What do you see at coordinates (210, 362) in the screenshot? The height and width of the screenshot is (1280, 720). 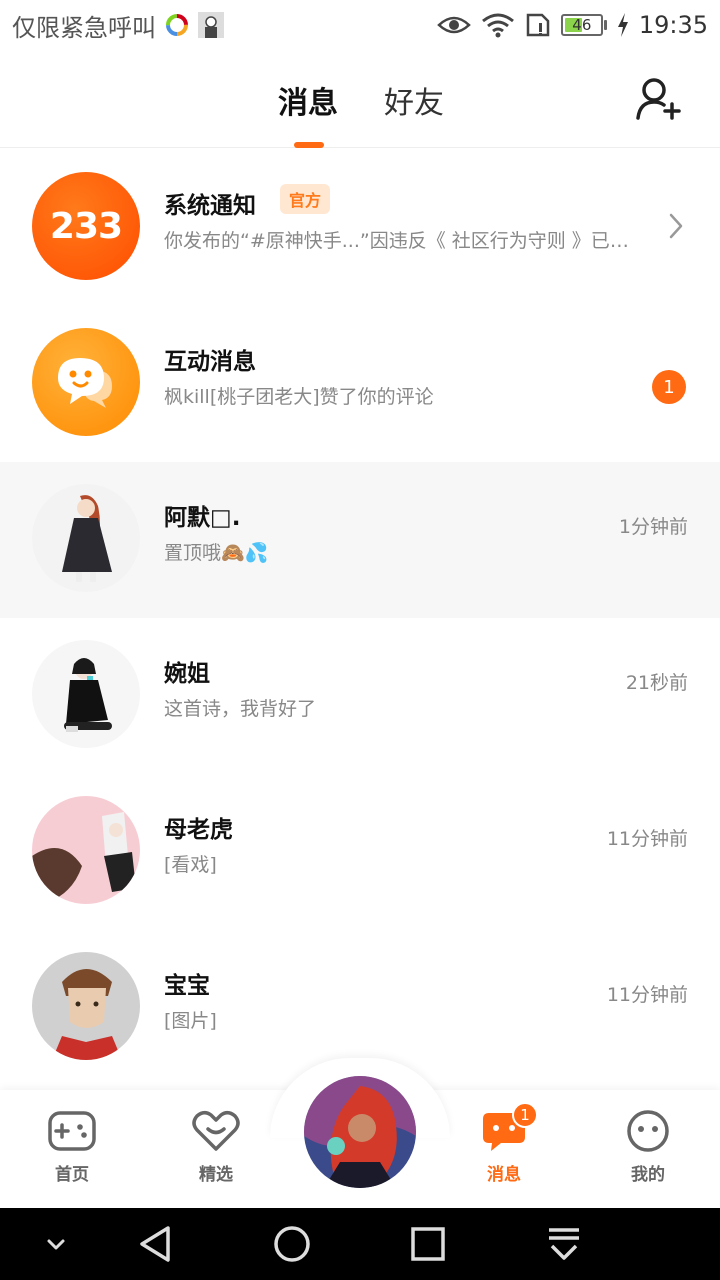 I see `message-name: 互动消息` at bounding box center [210, 362].